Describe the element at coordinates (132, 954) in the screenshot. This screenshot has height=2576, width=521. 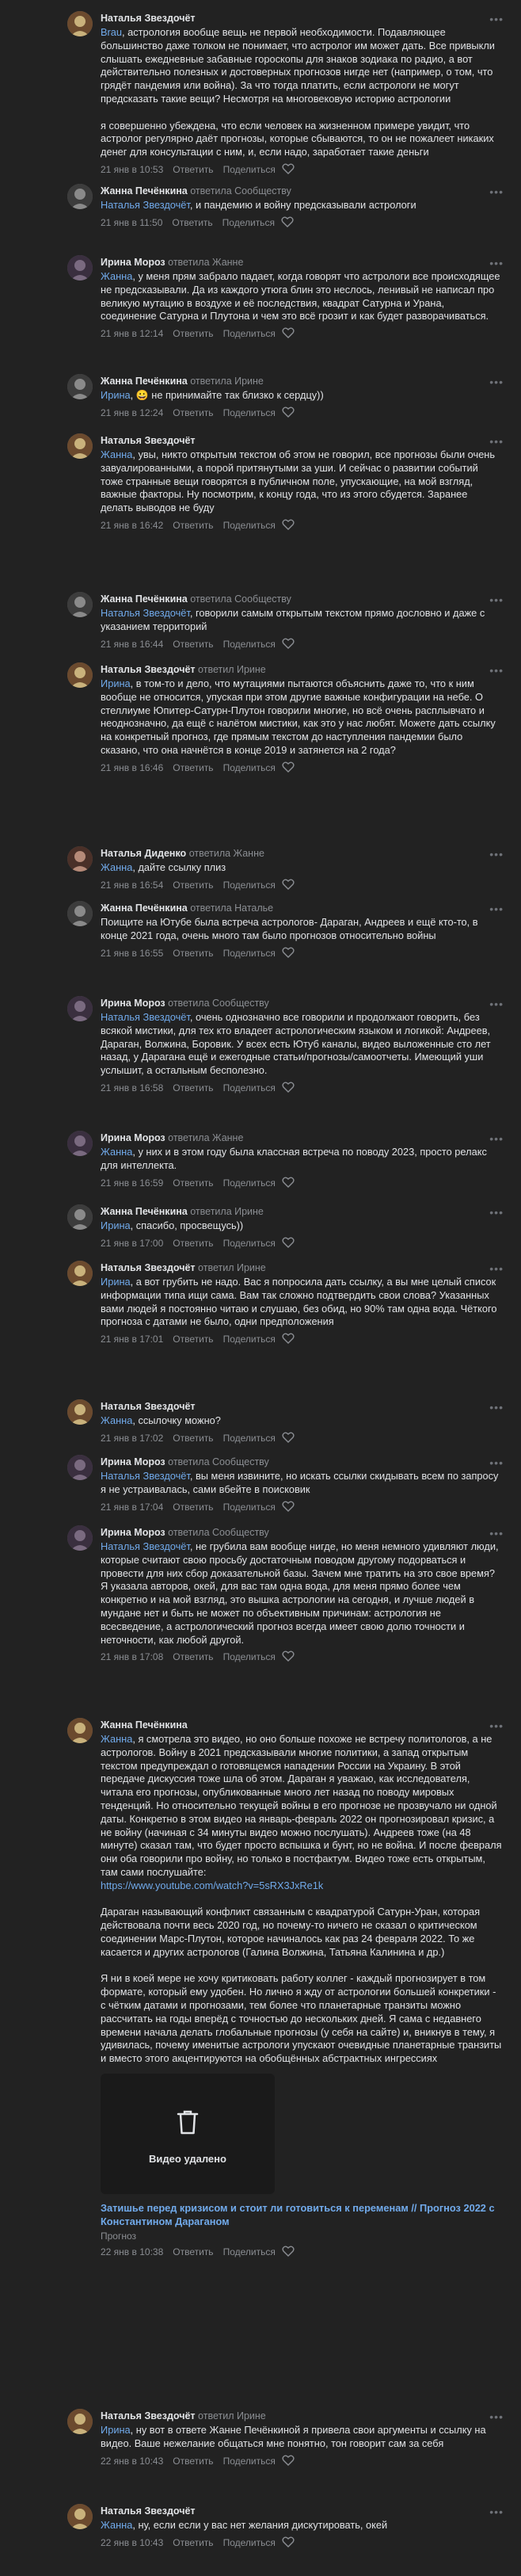
I see `comment-date: 21 янв в 16:55` at that location.